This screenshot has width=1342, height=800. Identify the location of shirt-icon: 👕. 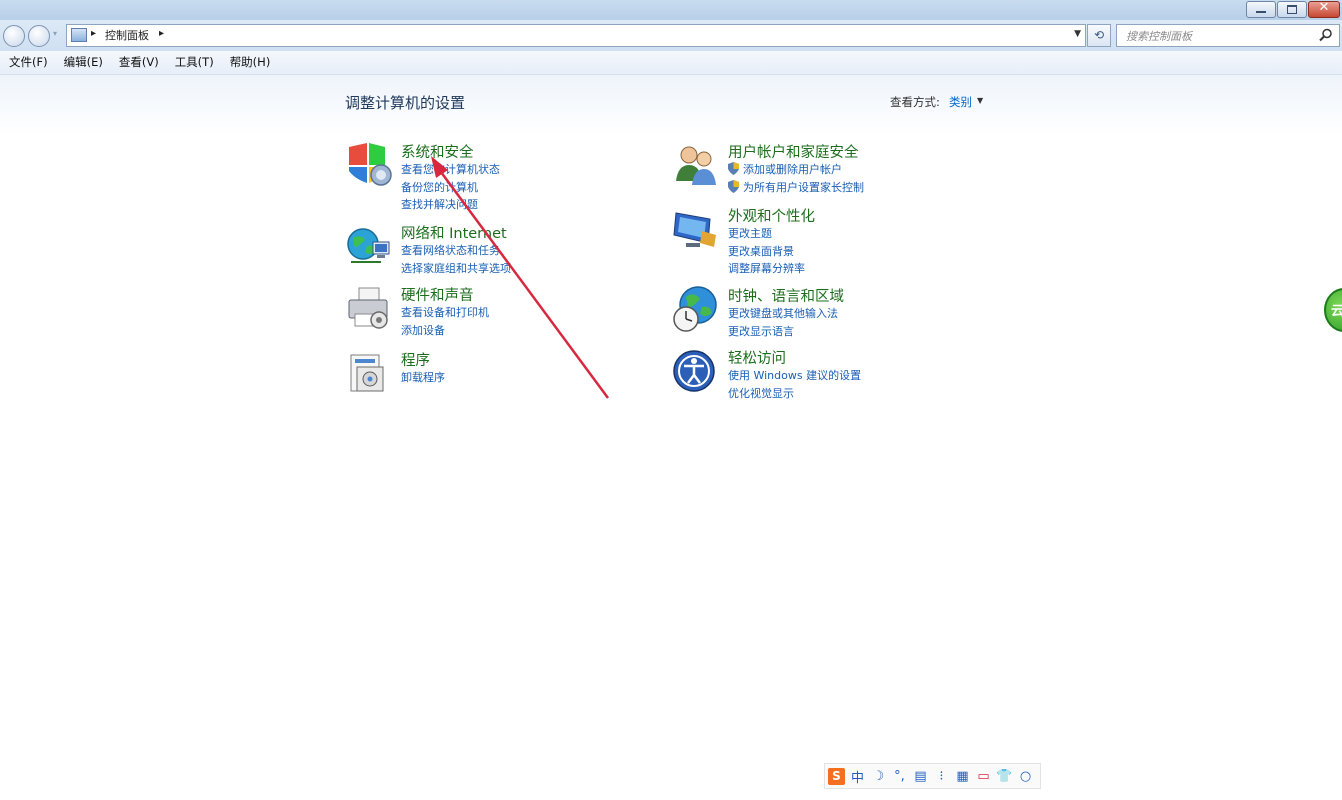
(1004, 776).